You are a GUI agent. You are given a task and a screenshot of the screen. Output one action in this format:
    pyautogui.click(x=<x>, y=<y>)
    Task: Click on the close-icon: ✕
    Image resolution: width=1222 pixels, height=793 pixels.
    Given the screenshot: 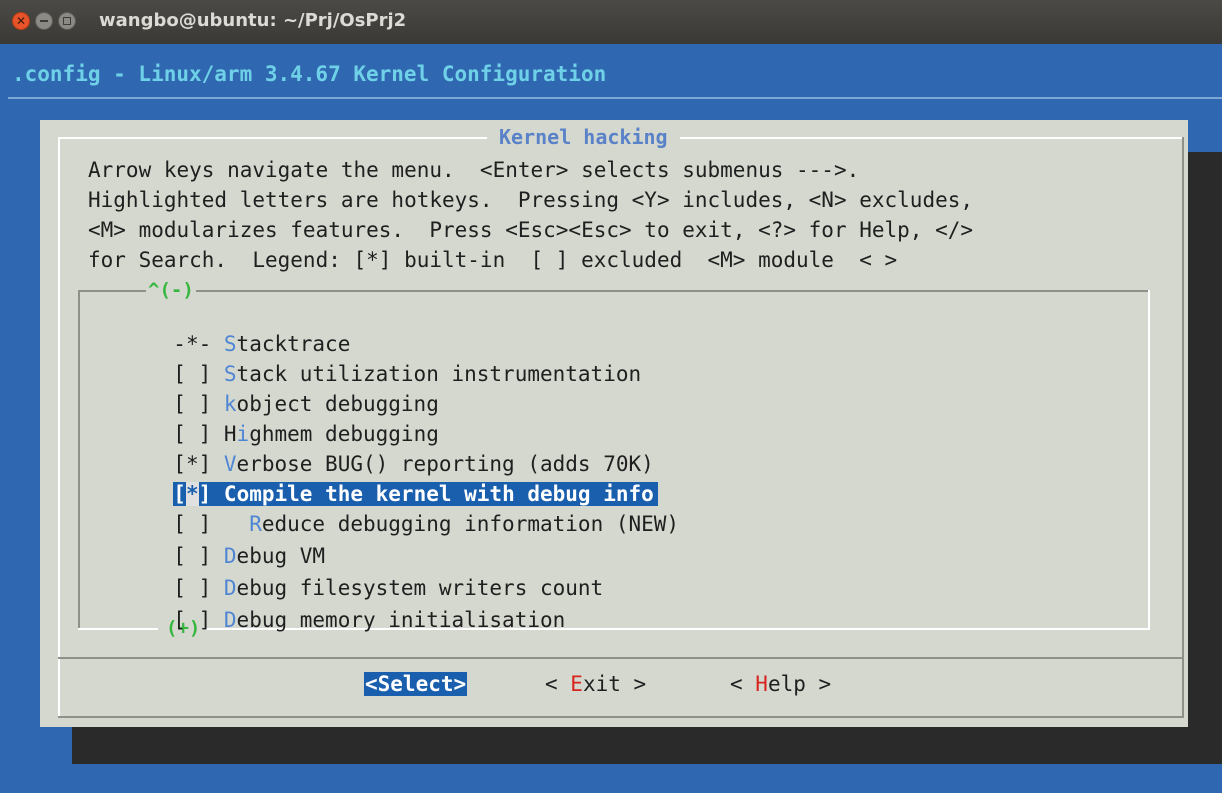 What is the action you would take?
    pyautogui.click(x=21, y=21)
    